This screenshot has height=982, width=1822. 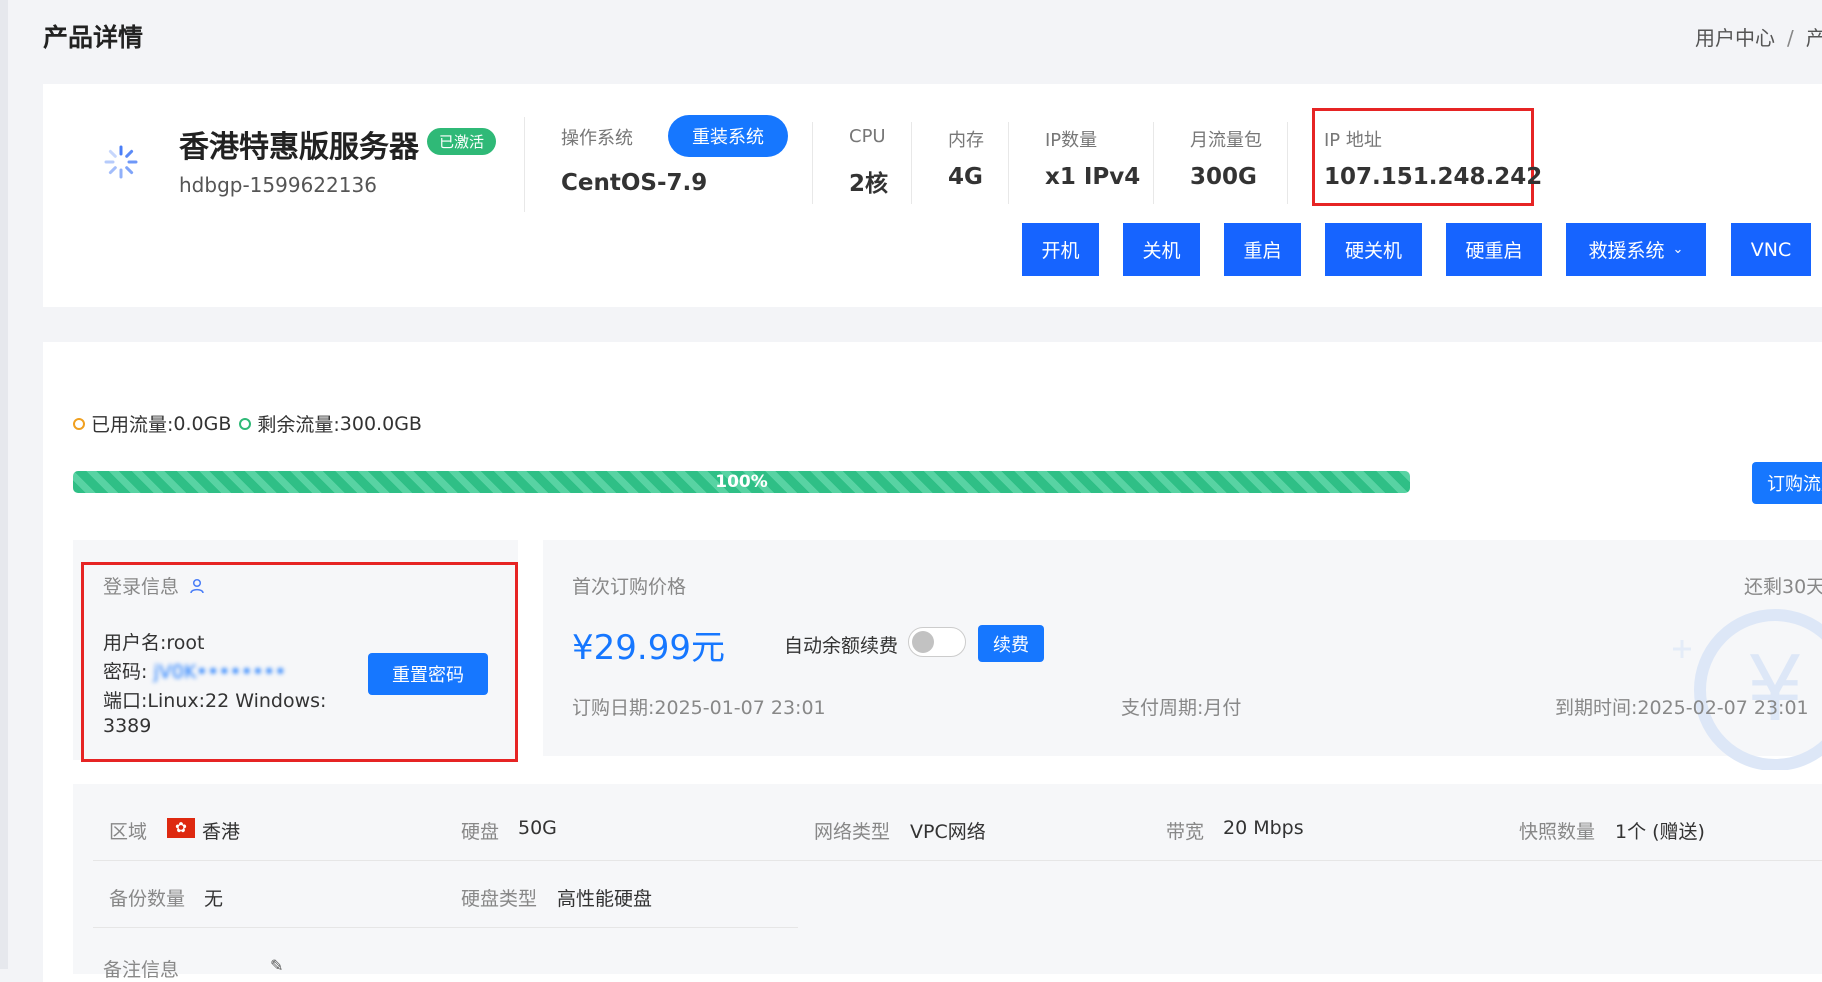 What do you see at coordinates (1813, 38) in the screenshot?
I see `breadcrumb-current: 产品详情` at bounding box center [1813, 38].